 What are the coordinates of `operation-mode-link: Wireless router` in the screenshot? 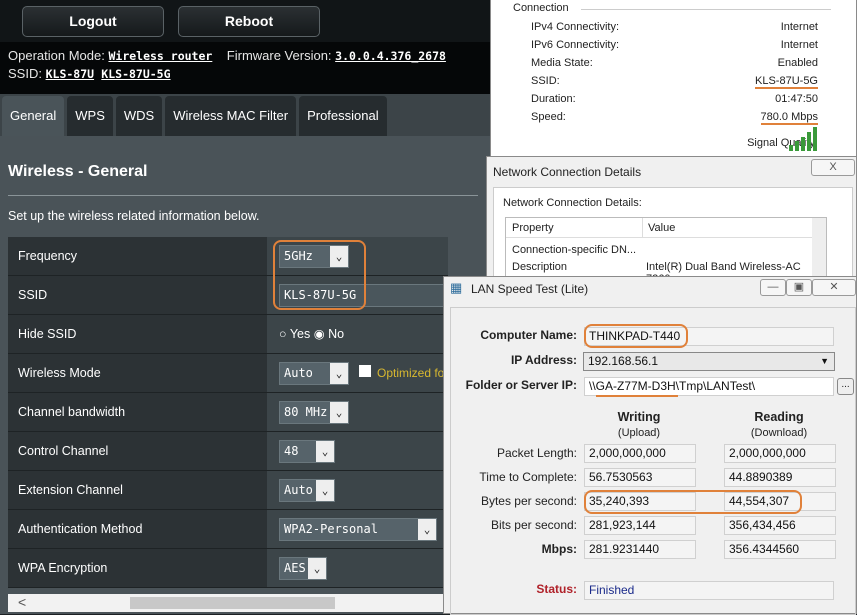 It's located at (160, 56).